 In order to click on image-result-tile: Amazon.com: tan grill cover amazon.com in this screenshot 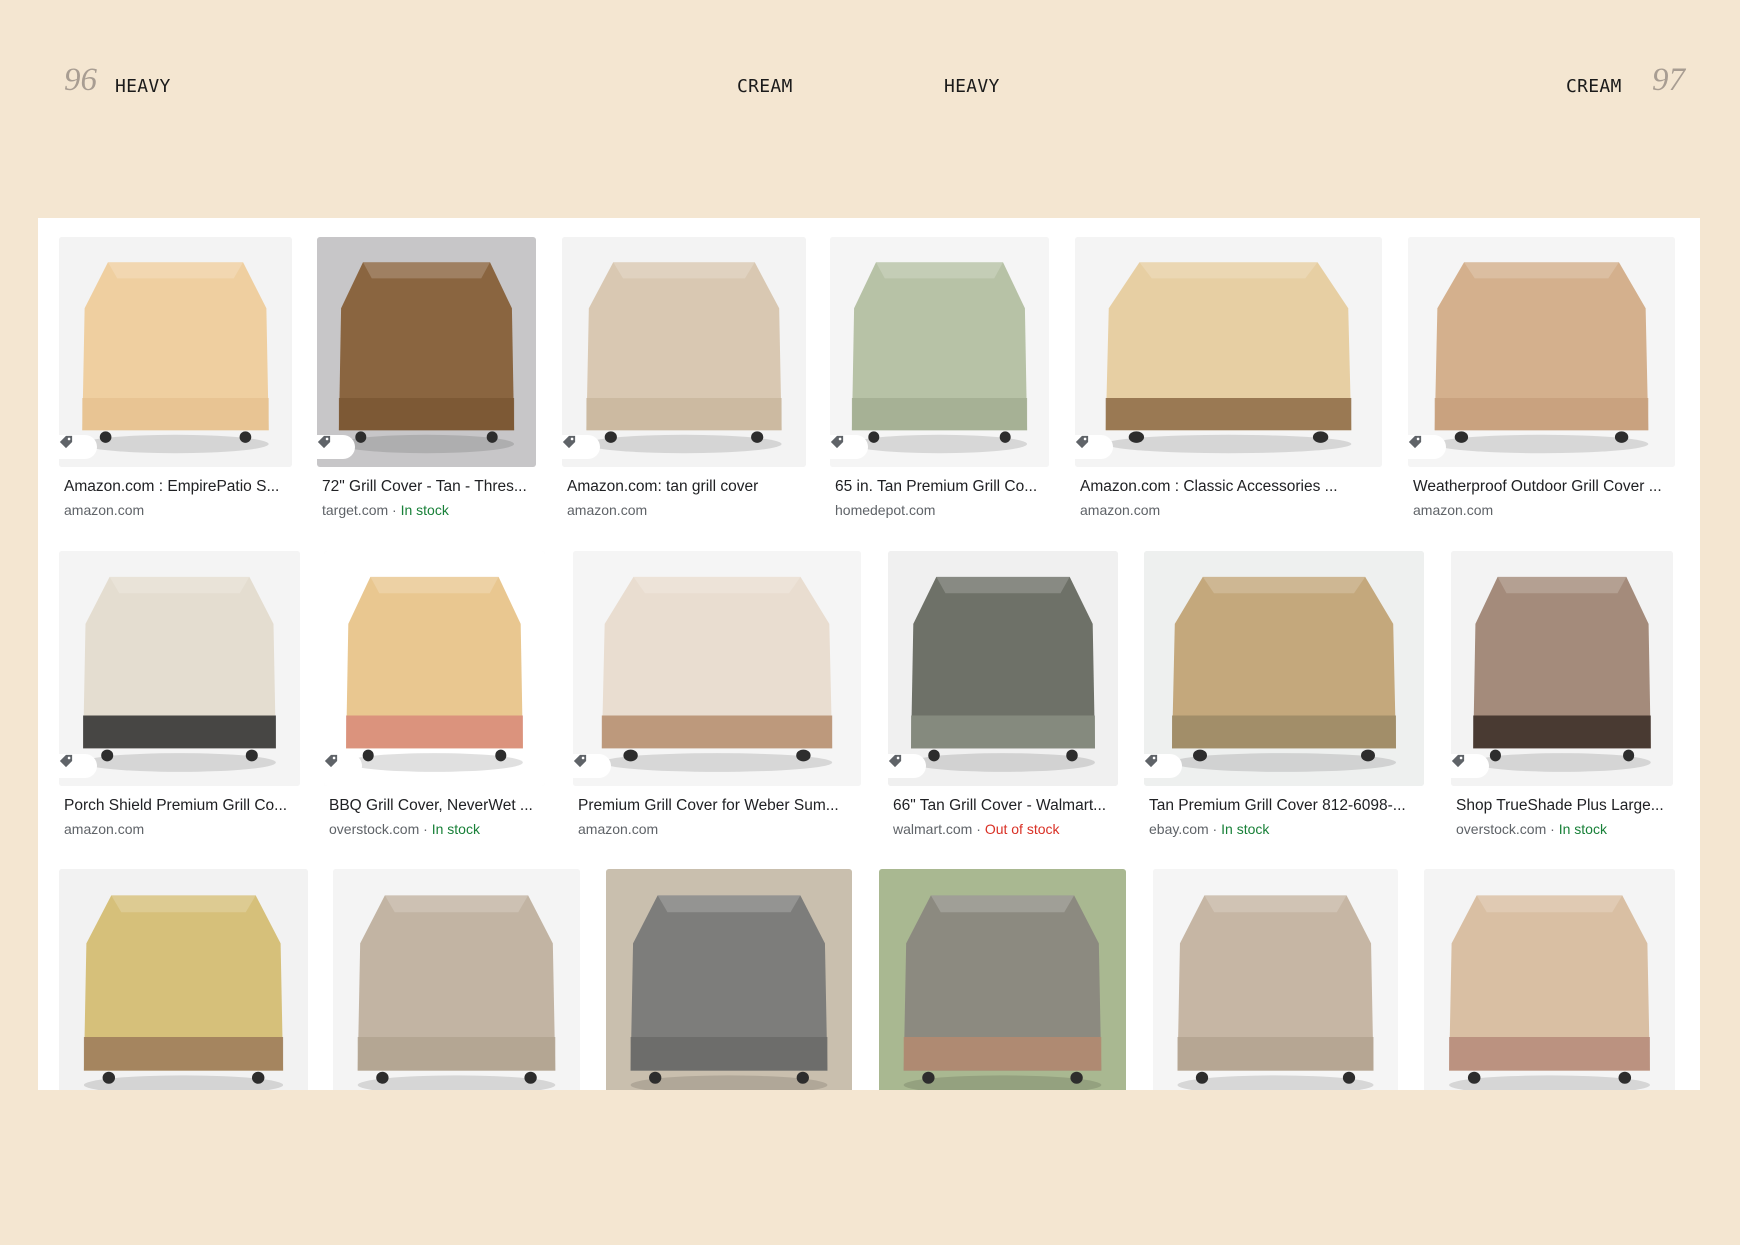, I will do `click(684, 384)`.